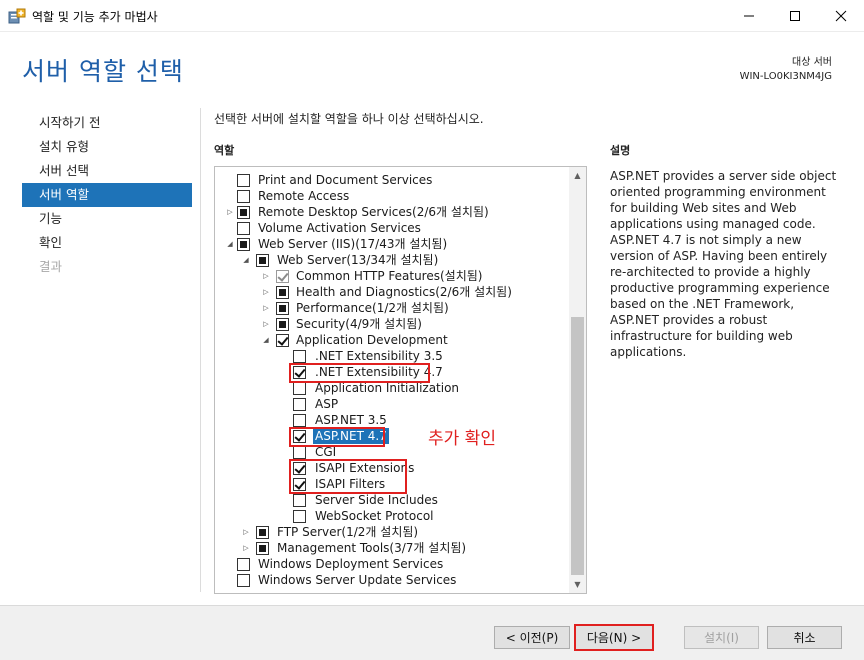  What do you see at coordinates (392, 356) in the screenshot?
I see `role-row: .NET Extensibility 3.5` at bounding box center [392, 356].